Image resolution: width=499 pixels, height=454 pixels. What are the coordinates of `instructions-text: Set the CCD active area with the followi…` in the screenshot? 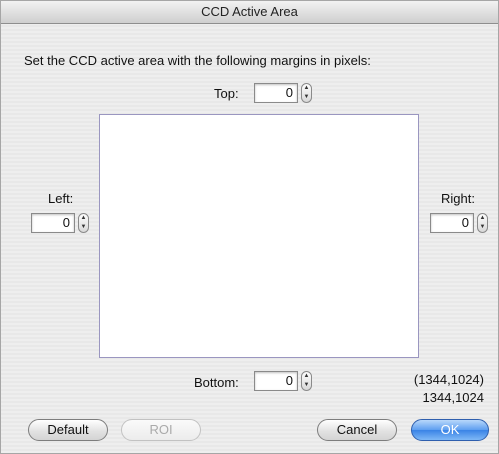 It's located at (197, 60).